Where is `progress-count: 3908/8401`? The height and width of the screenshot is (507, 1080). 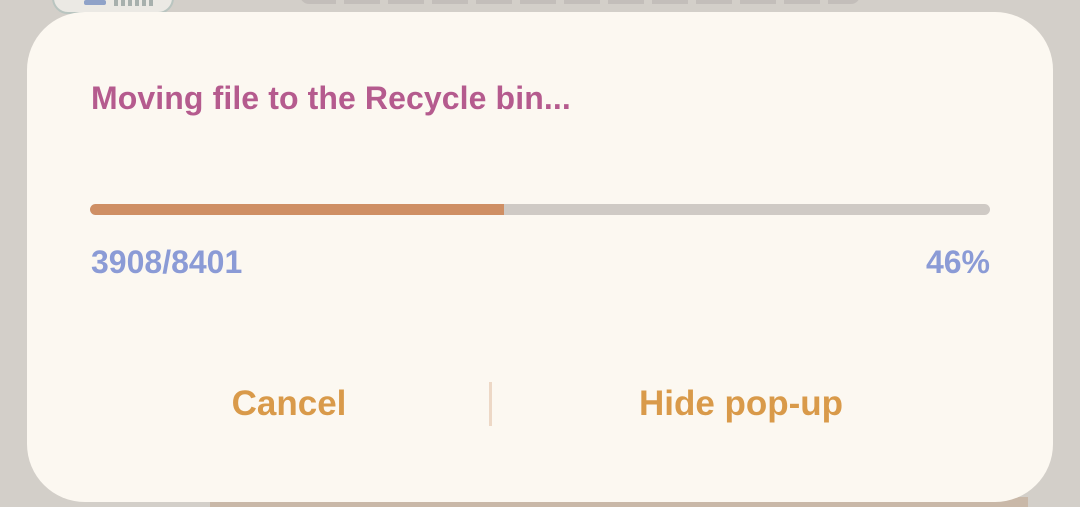
progress-count: 3908/8401 is located at coordinates (167, 262).